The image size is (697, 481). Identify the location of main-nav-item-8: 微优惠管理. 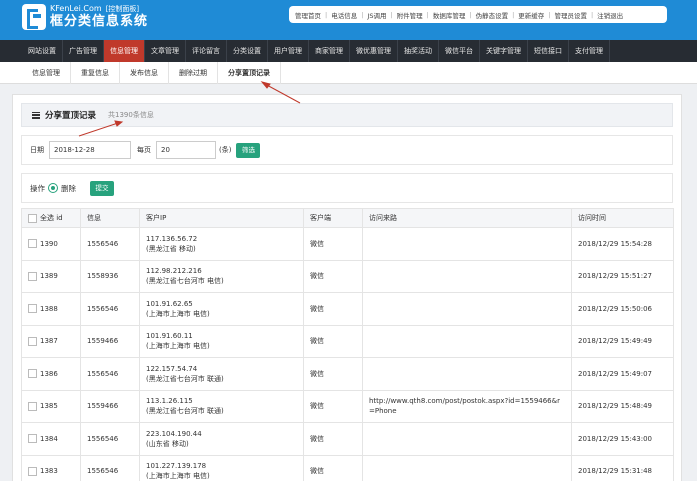
(374, 51).